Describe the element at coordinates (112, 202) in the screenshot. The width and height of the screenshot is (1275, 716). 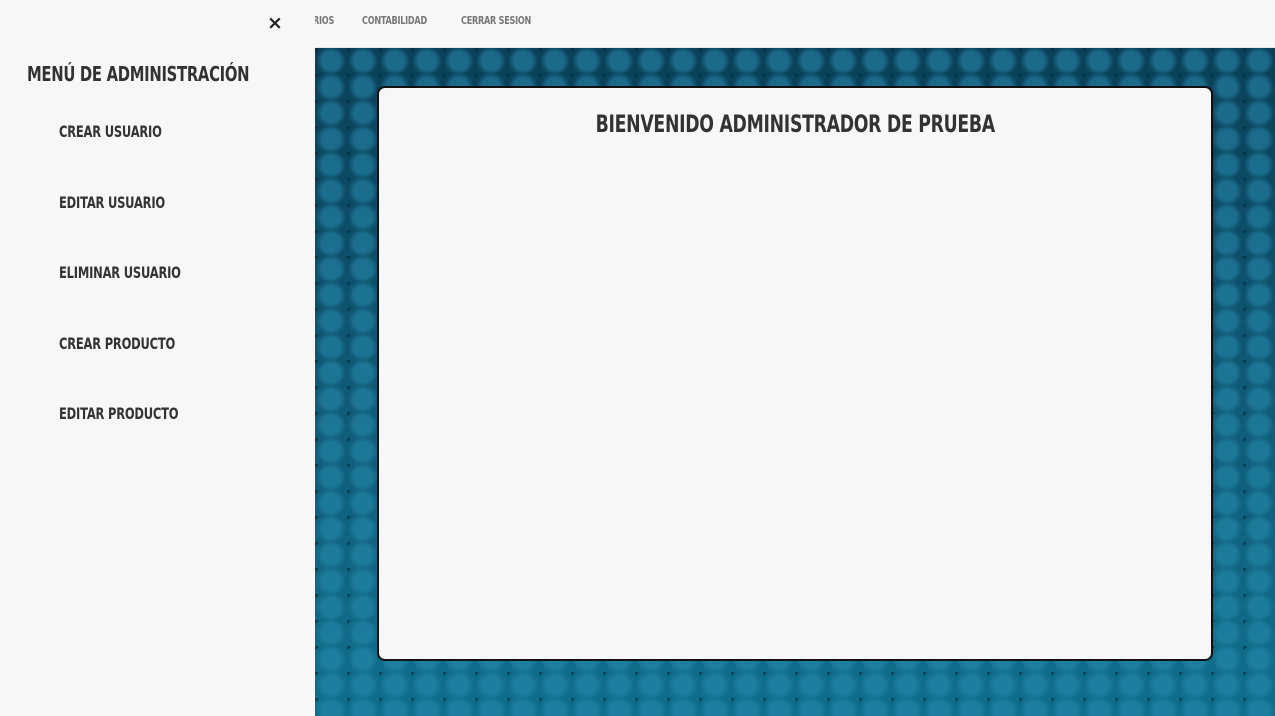
I see `menu-item-label: EDITAR USUARIO` at that location.